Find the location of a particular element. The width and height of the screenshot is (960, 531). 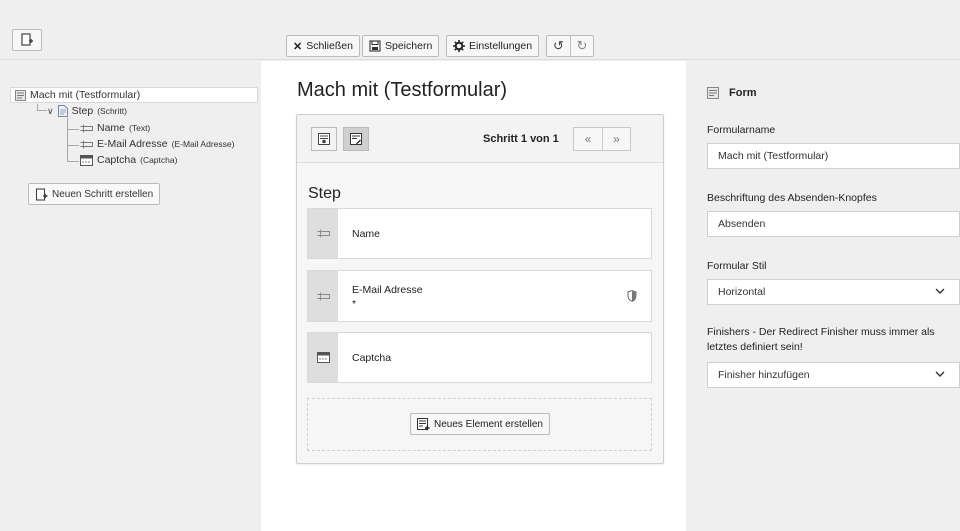

abstract-mode-button is located at coordinates (356, 139).